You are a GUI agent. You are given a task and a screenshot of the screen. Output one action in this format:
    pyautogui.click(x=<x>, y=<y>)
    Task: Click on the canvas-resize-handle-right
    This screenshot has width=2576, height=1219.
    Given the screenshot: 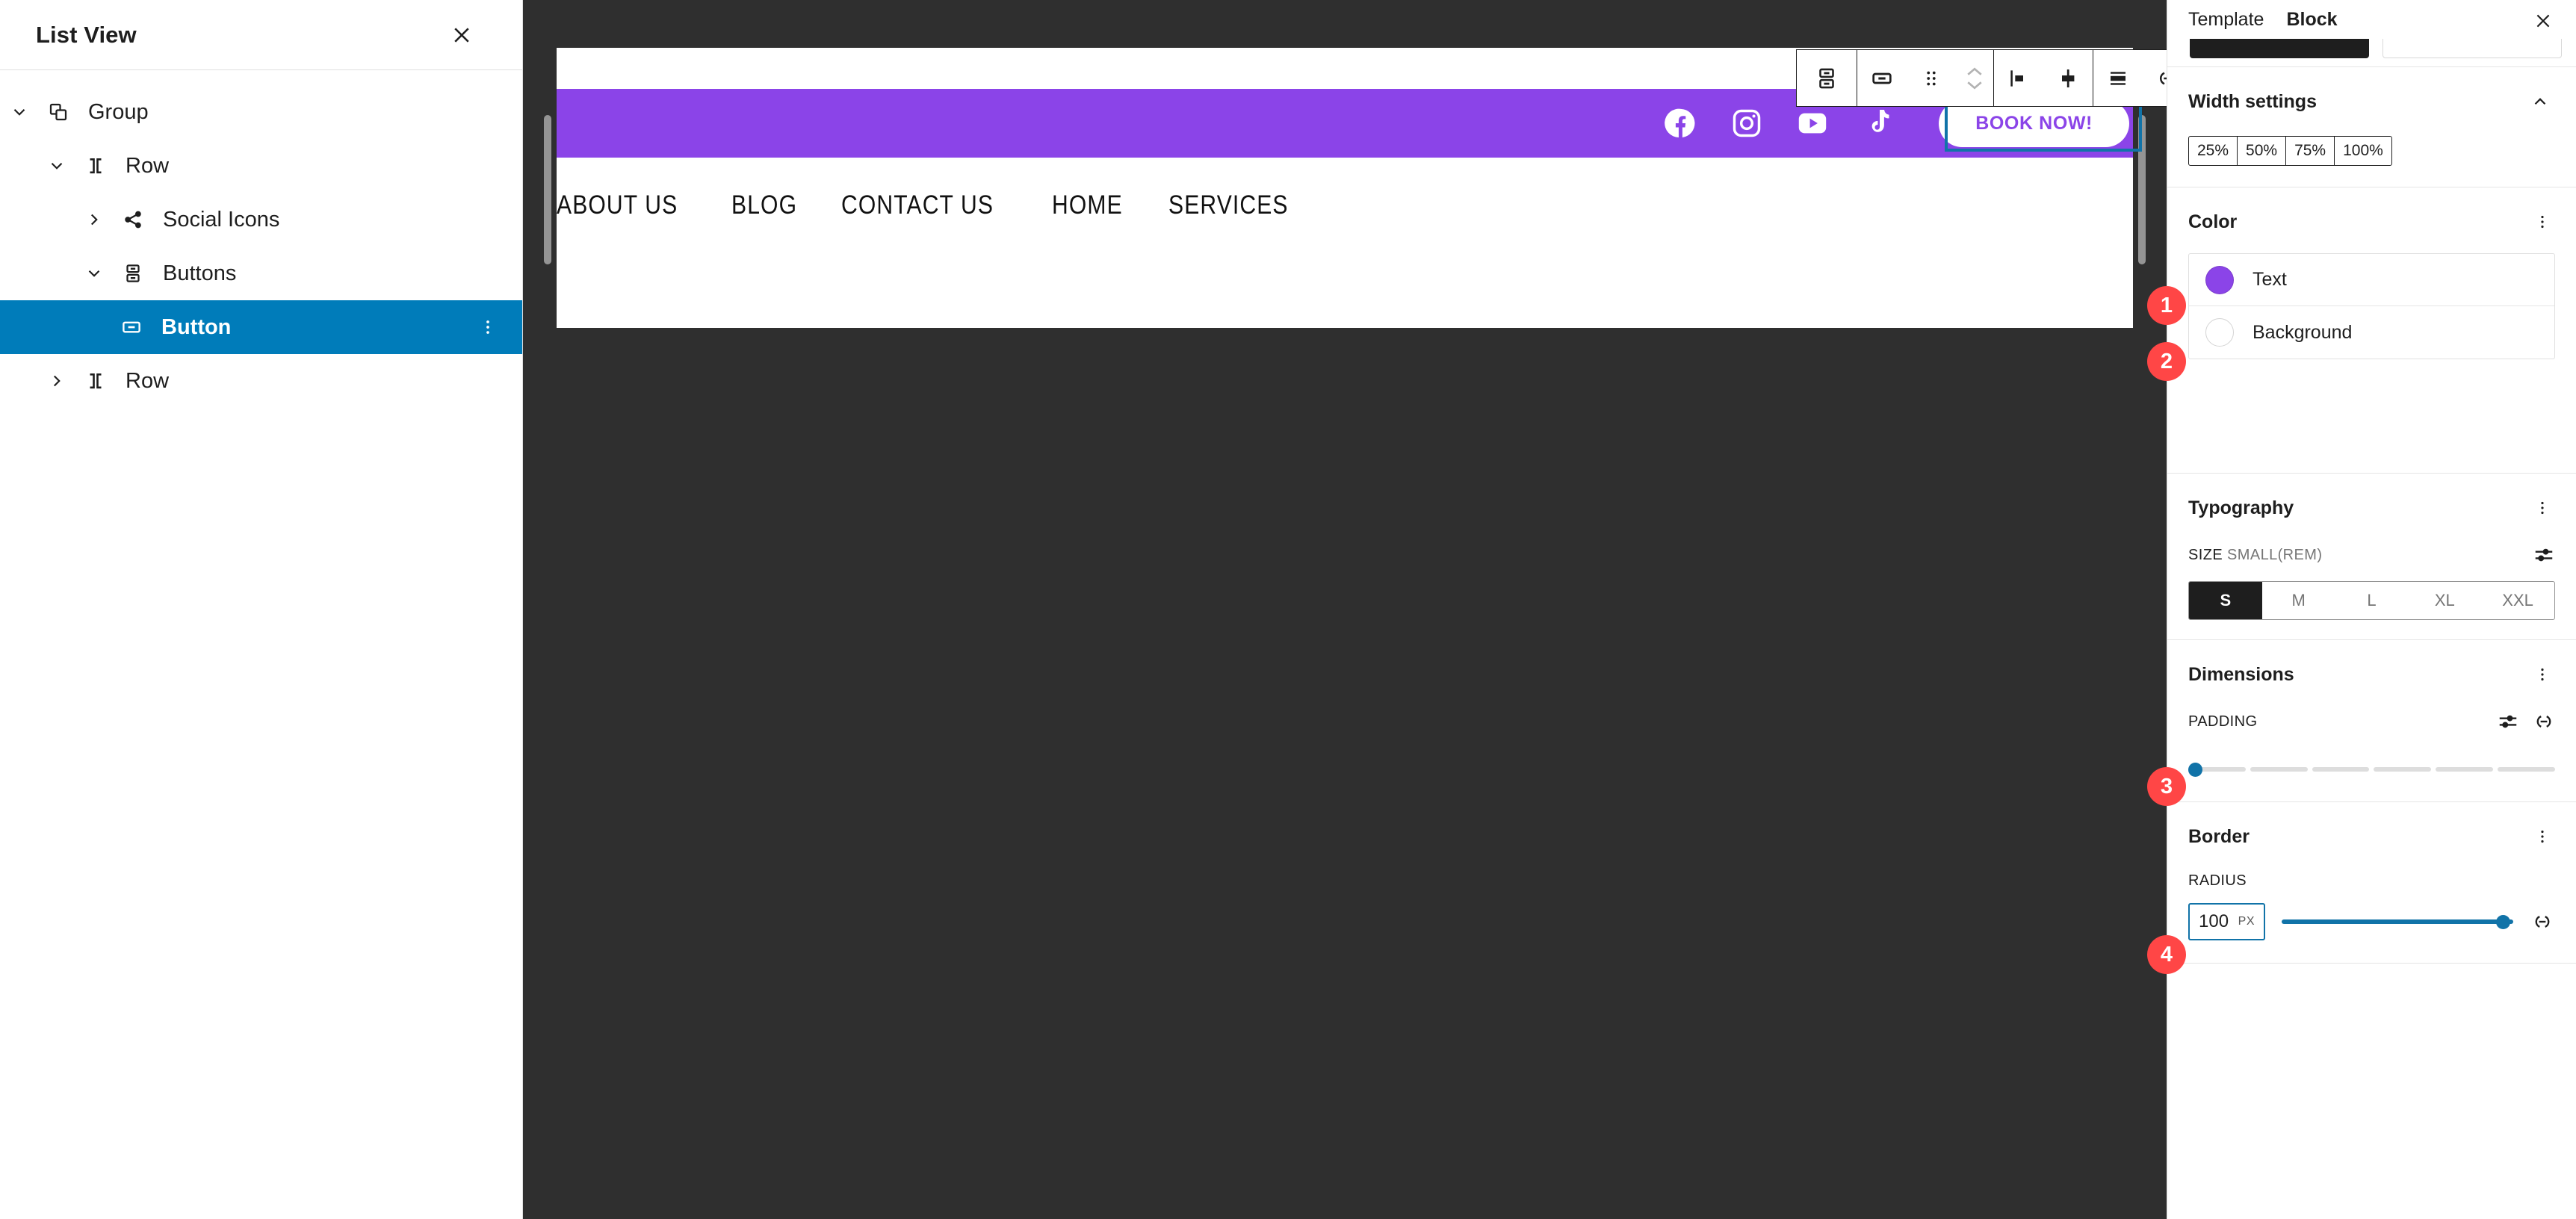 What is the action you would take?
    pyautogui.click(x=2142, y=189)
    